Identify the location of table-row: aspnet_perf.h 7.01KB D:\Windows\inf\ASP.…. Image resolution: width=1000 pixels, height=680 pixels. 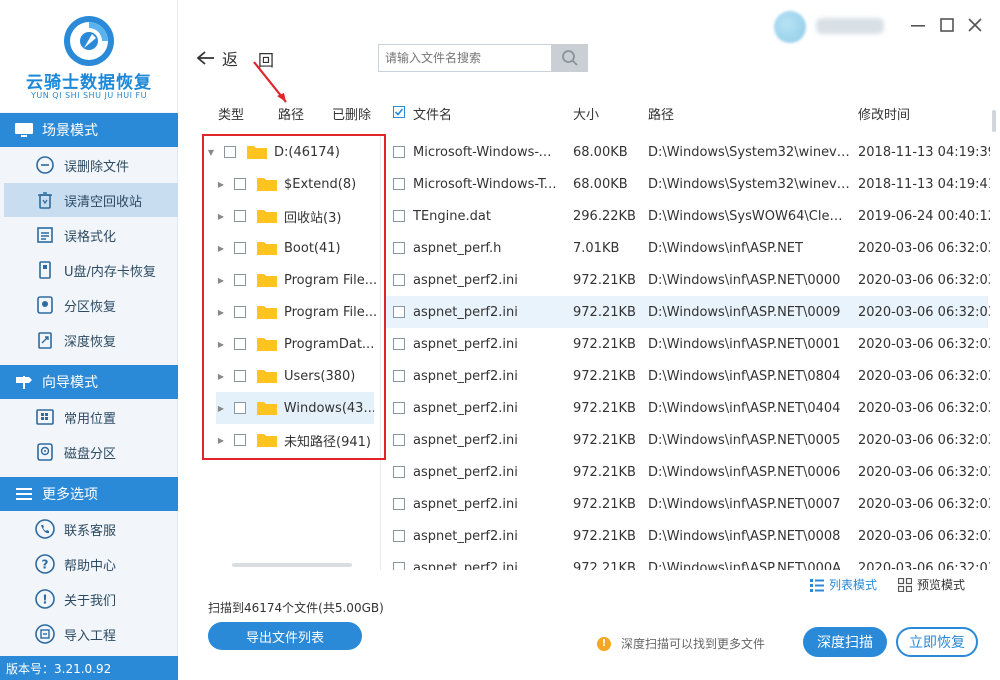
(688, 248).